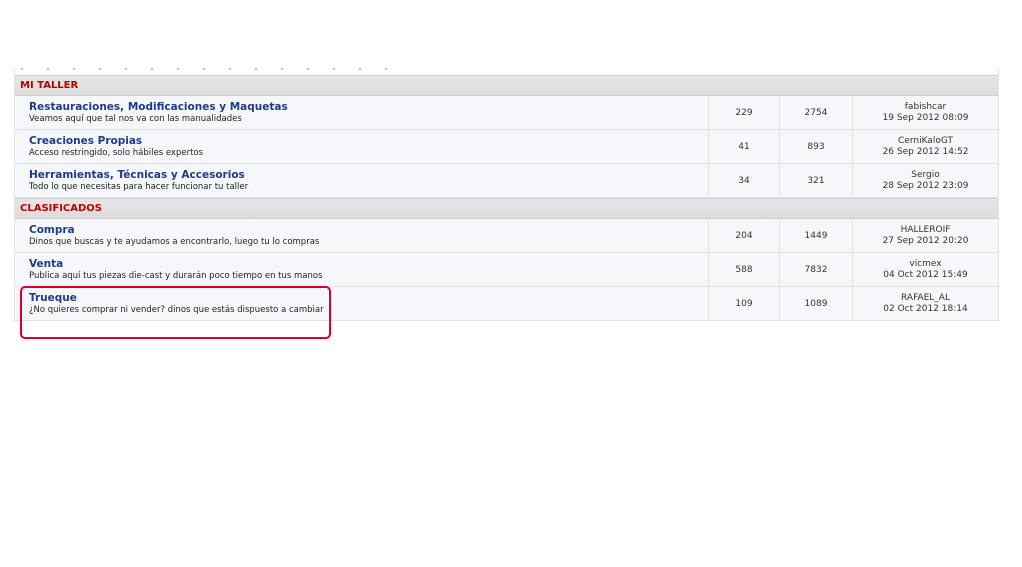 The height and width of the screenshot is (567, 1022). I want to click on last-post-date: 04 Oct 2012 15:49, so click(925, 274).